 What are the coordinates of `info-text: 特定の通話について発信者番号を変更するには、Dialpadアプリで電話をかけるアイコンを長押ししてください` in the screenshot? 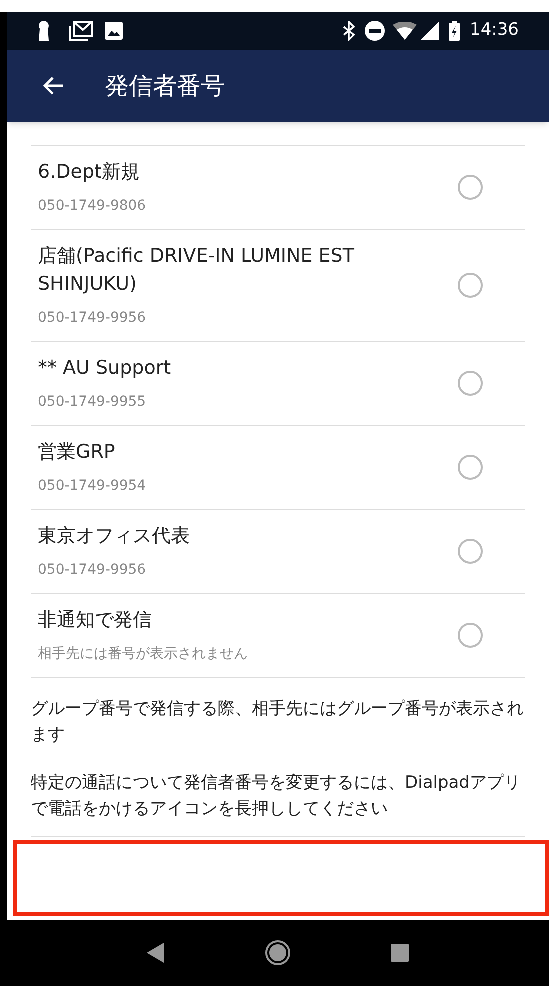 It's located at (276, 796).